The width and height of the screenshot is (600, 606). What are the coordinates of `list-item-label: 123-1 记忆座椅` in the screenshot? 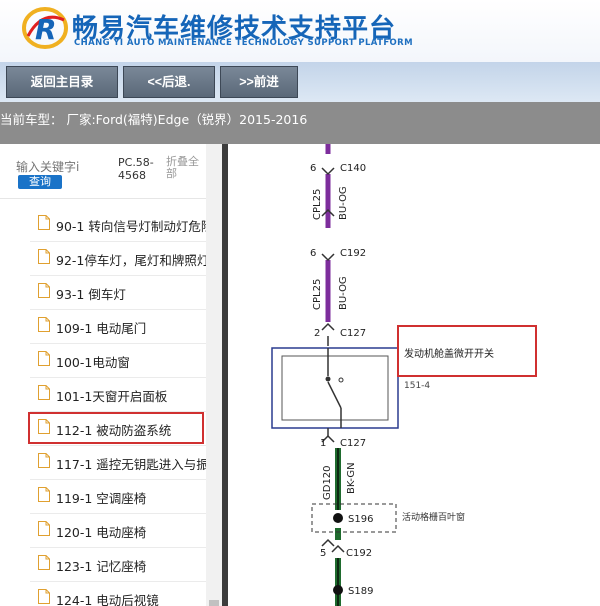 It's located at (101, 566).